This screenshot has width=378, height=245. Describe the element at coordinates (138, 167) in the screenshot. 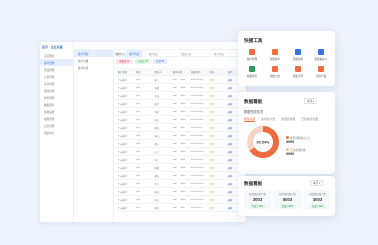

I see `table-cell: 012` at that location.